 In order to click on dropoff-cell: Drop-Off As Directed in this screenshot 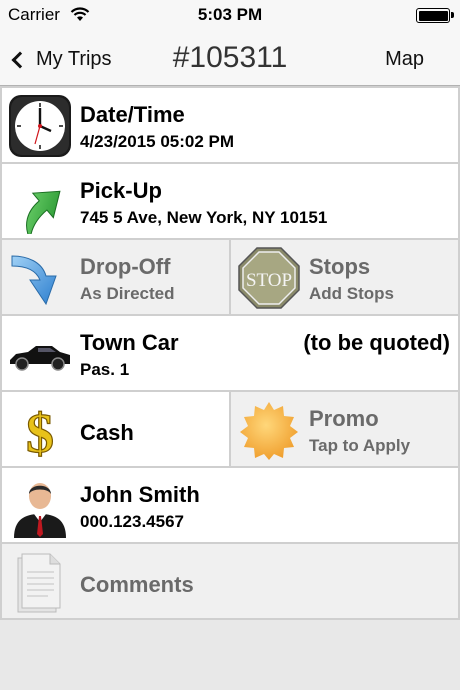, I will do `click(115, 277)`.